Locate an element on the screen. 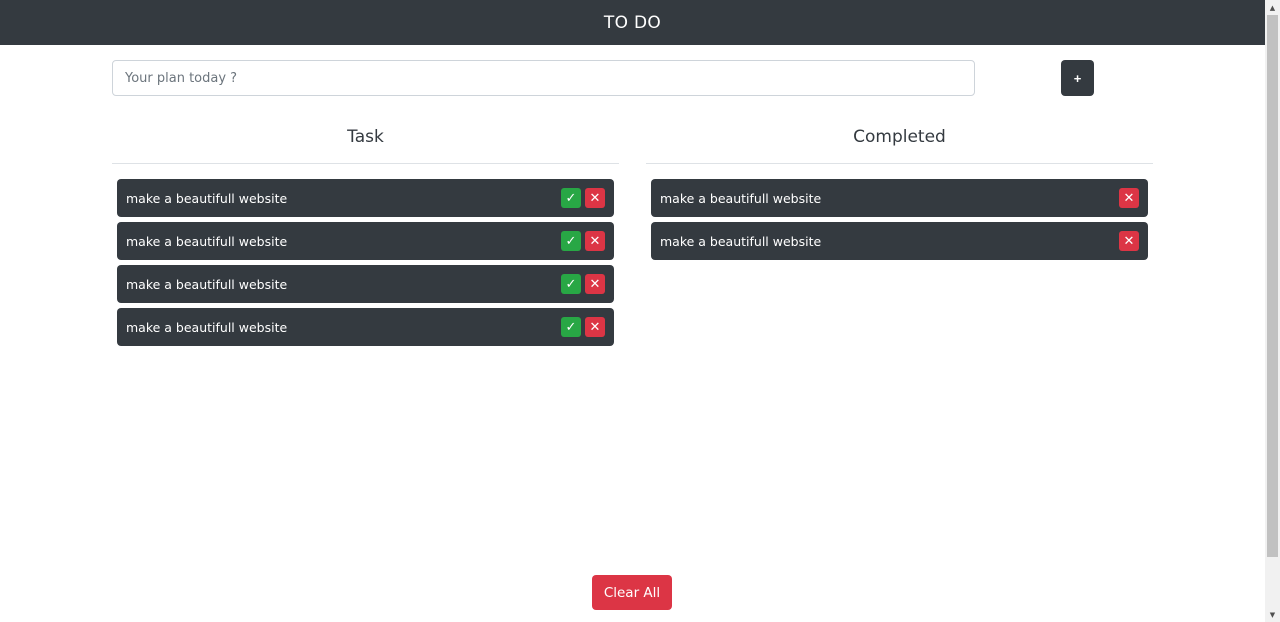  vertical-scrollbar: ▲ ▼ is located at coordinates (1272, 311).